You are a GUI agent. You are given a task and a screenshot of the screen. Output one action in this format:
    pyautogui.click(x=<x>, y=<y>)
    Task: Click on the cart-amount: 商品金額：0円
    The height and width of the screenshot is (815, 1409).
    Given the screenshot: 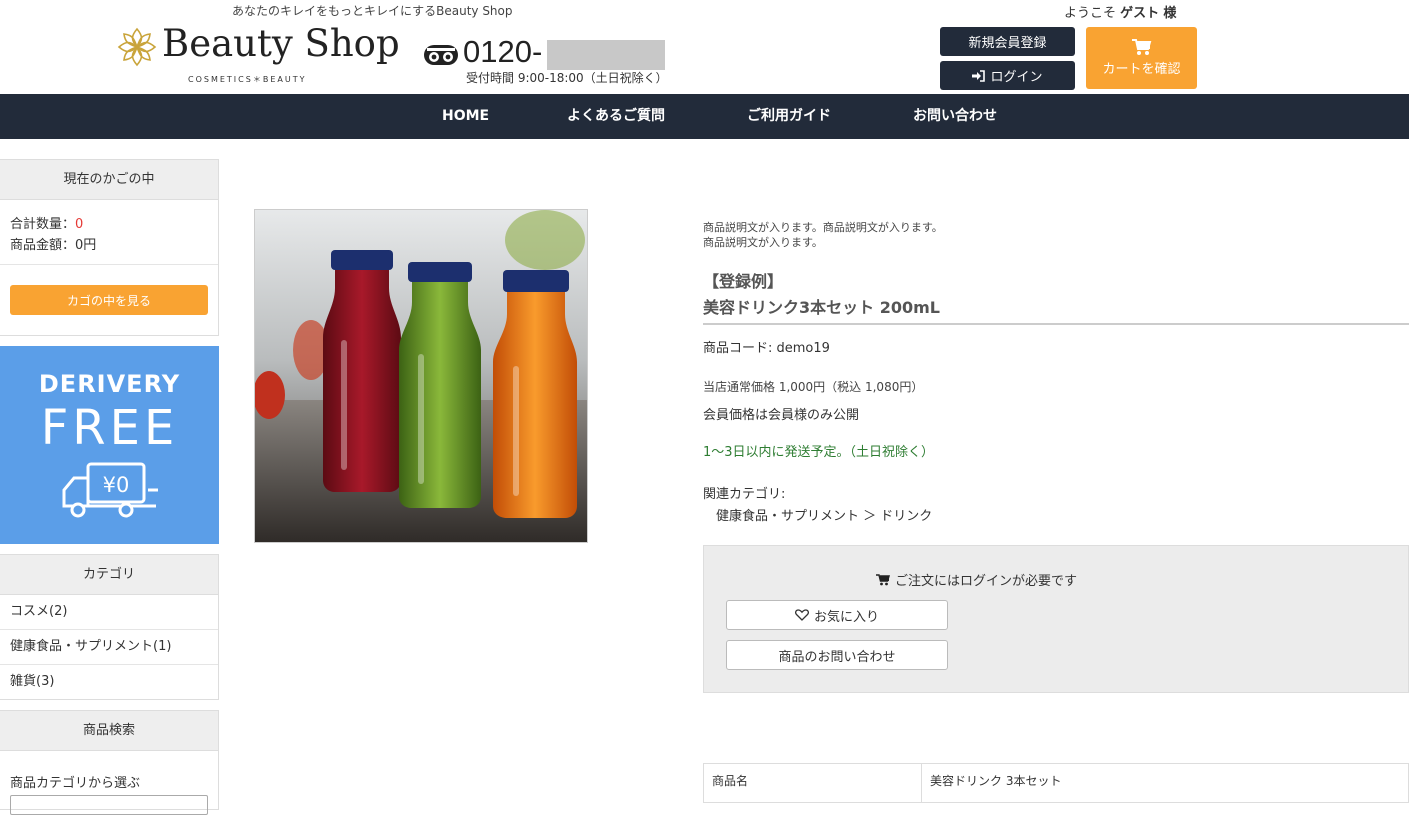 What is the action you would take?
    pyautogui.click(x=53, y=243)
    